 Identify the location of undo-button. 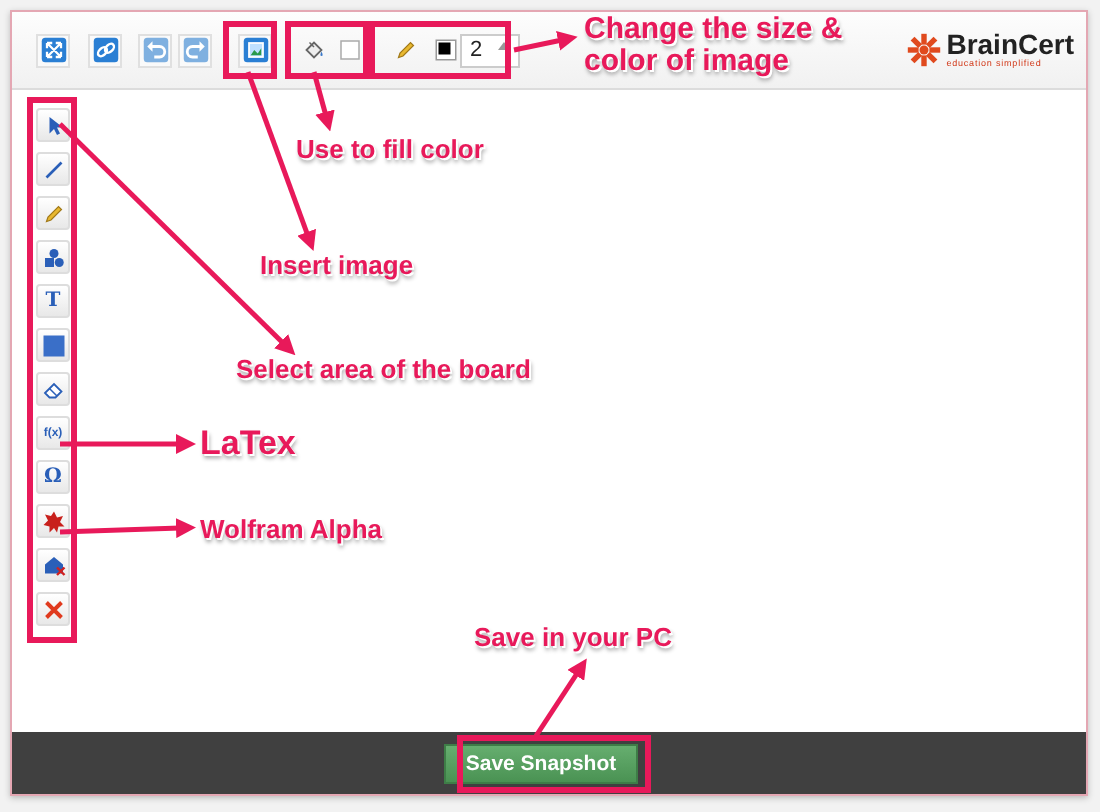
(155, 50).